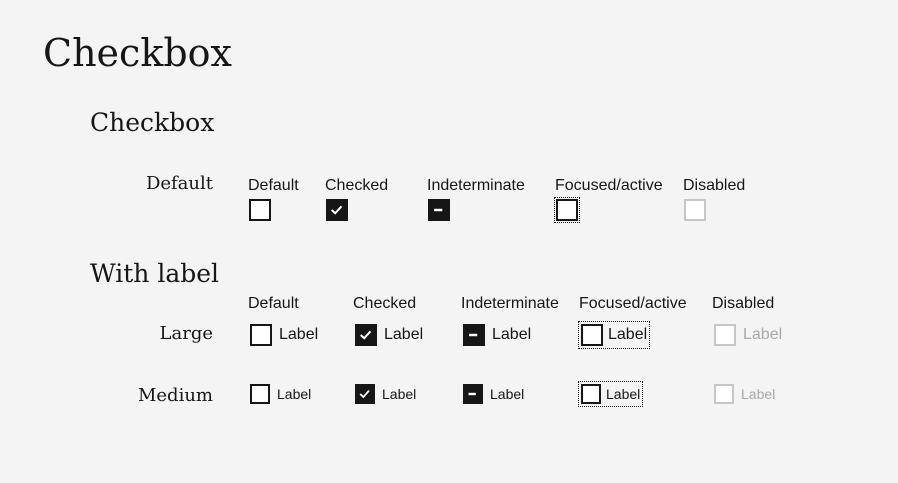 The image size is (898, 483). Describe the element at coordinates (714, 185) in the screenshot. I see `column-header-disabled: Disabled` at that location.